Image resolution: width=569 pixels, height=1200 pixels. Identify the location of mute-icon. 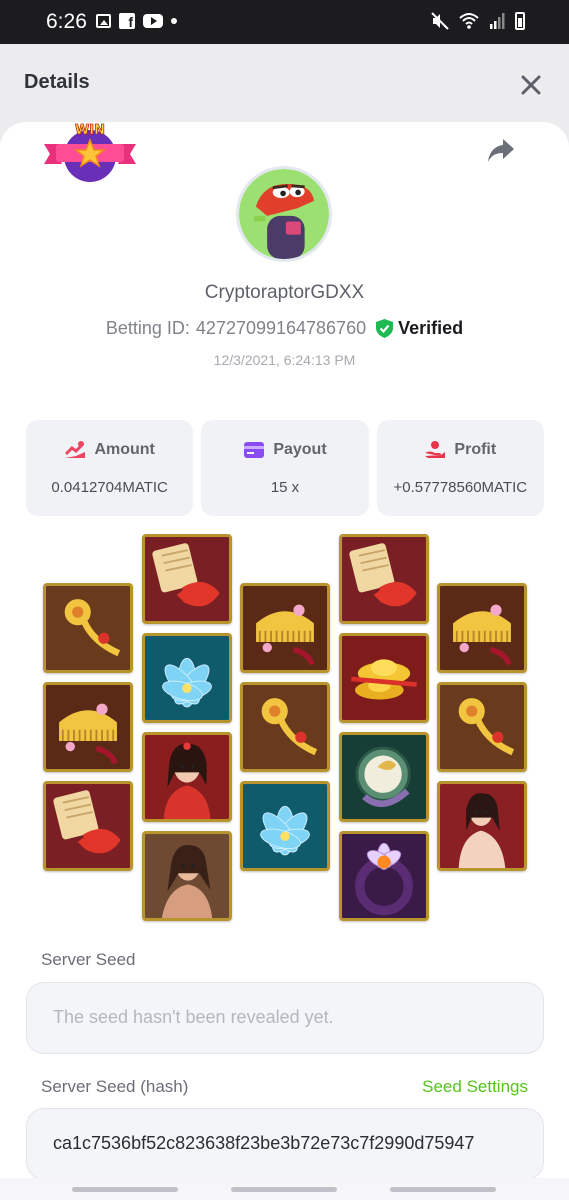
(440, 21).